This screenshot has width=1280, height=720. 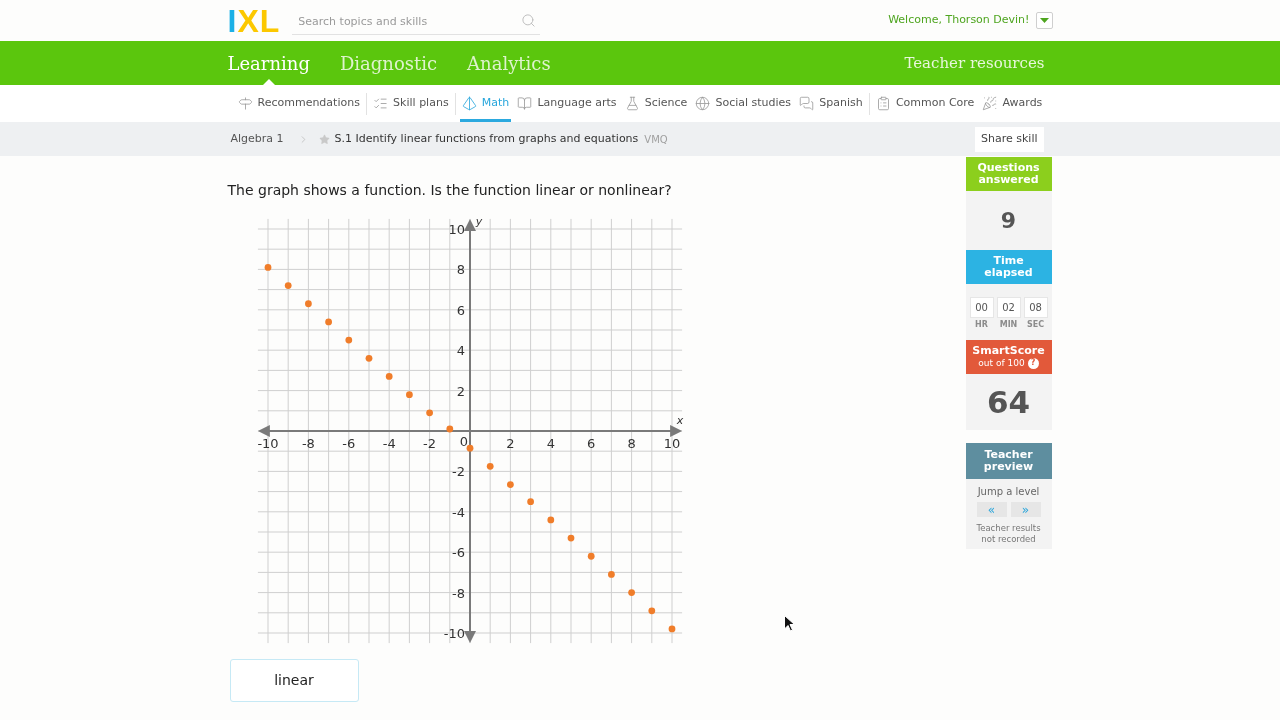 I want to click on questions-answered-value: 9, so click(x=1008, y=221).